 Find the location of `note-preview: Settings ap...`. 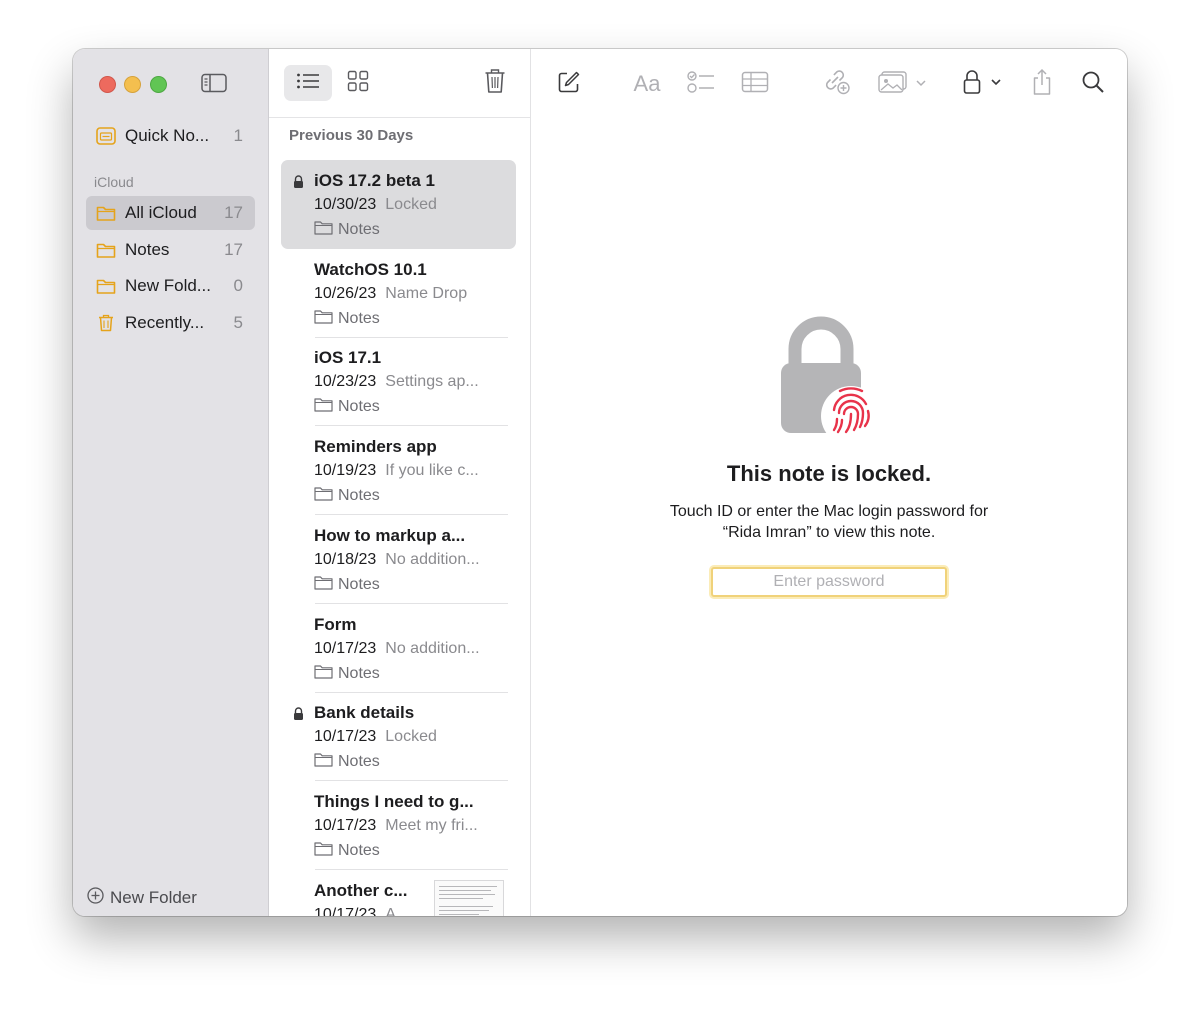

note-preview: Settings ap... is located at coordinates (432, 382).